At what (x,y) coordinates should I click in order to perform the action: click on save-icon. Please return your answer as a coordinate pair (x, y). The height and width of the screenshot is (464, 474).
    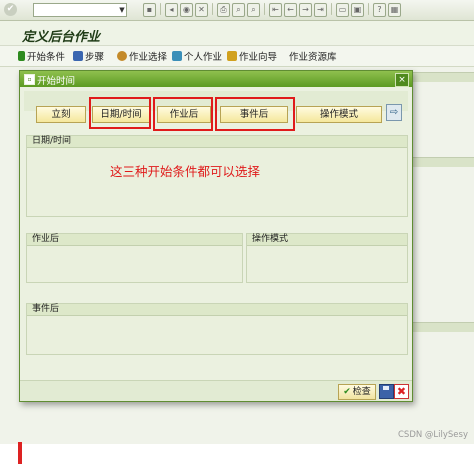
    Looking at the image, I should click on (386, 391).